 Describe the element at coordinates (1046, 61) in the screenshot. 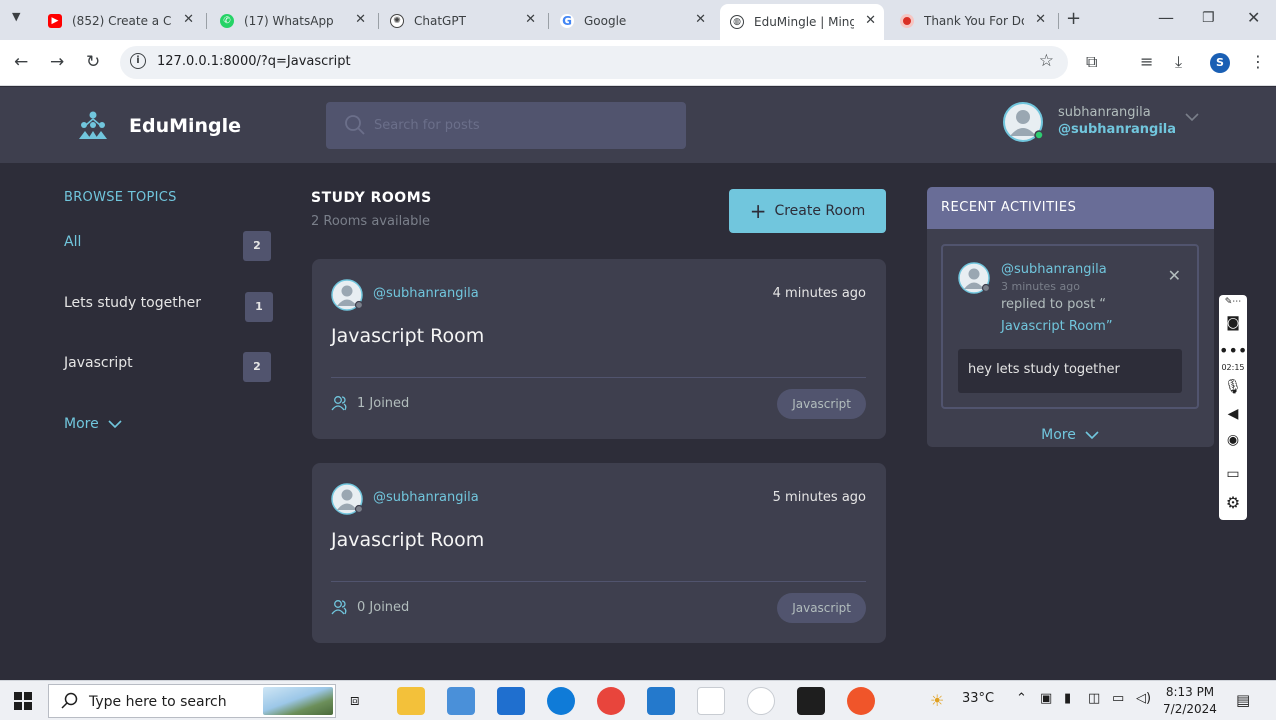

I see `bookmark-star-icon: ☆` at that location.